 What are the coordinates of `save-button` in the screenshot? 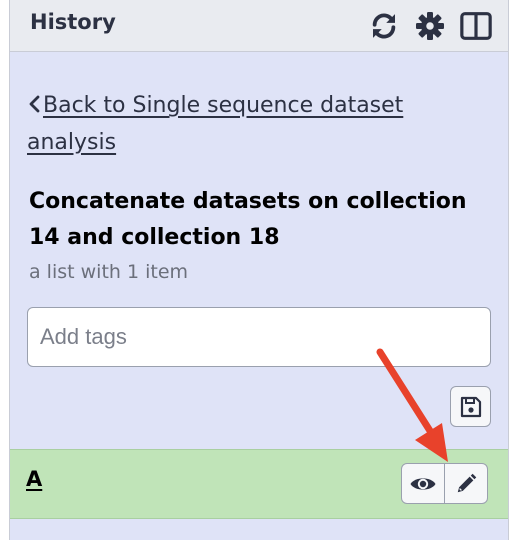 It's located at (470, 406).